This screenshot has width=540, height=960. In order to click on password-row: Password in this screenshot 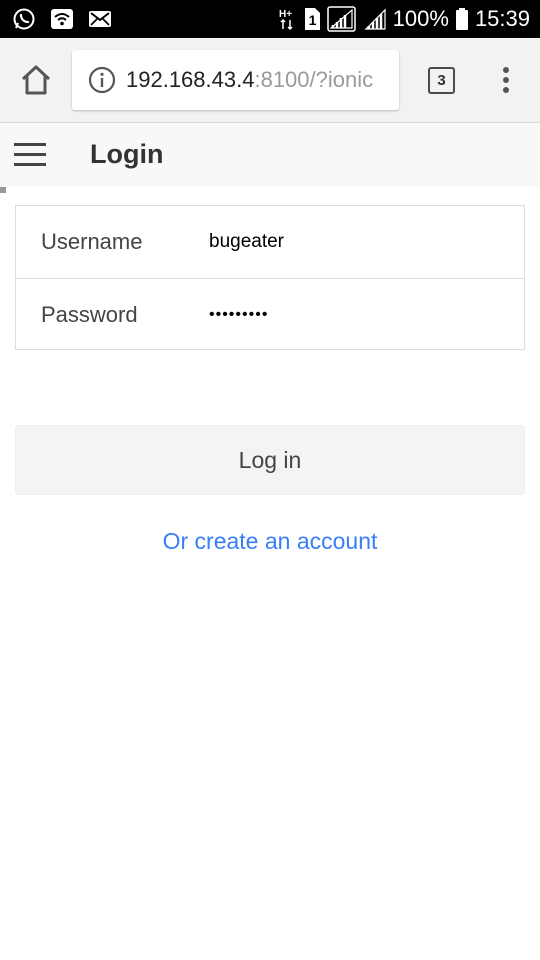, I will do `click(270, 314)`.